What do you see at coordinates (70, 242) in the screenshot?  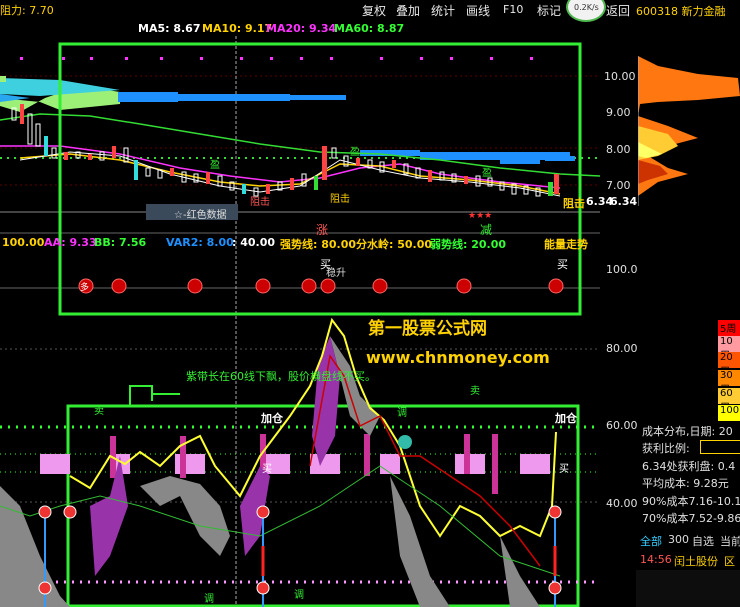 I see `aa-value: AA: 9.33` at bounding box center [70, 242].